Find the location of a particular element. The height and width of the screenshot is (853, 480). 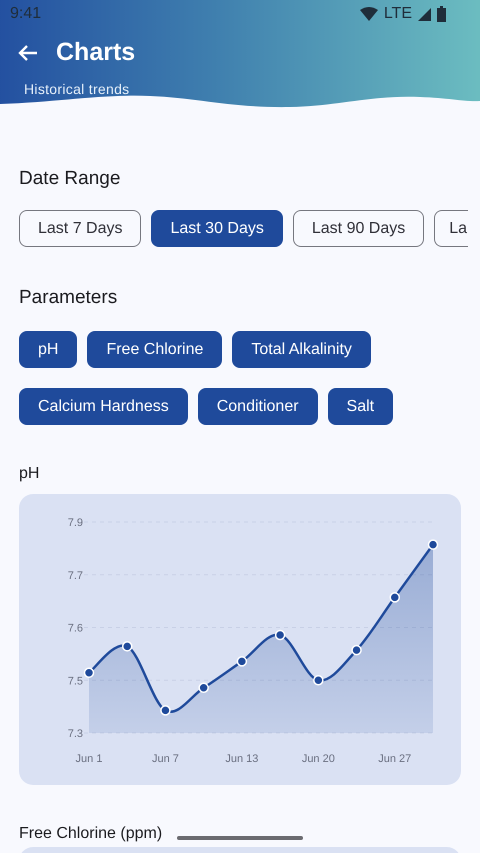

parameter-chip: Salt is located at coordinates (361, 406).